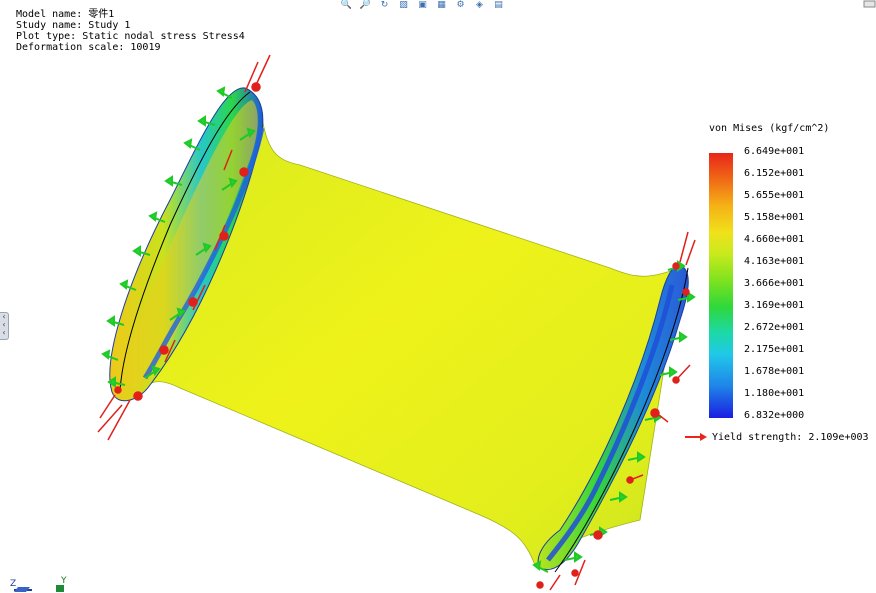 The height and width of the screenshot is (593, 876). Describe the element at coordinates (13, 584) in the screenshot. I see `triad-z-label: Z` at that location.